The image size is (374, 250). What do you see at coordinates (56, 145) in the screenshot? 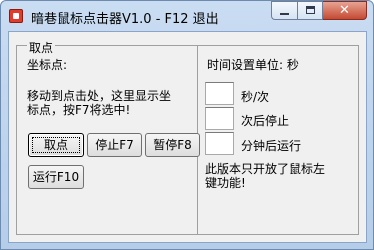
I see `pick-button: 取点` at bounding box center [56, 145].